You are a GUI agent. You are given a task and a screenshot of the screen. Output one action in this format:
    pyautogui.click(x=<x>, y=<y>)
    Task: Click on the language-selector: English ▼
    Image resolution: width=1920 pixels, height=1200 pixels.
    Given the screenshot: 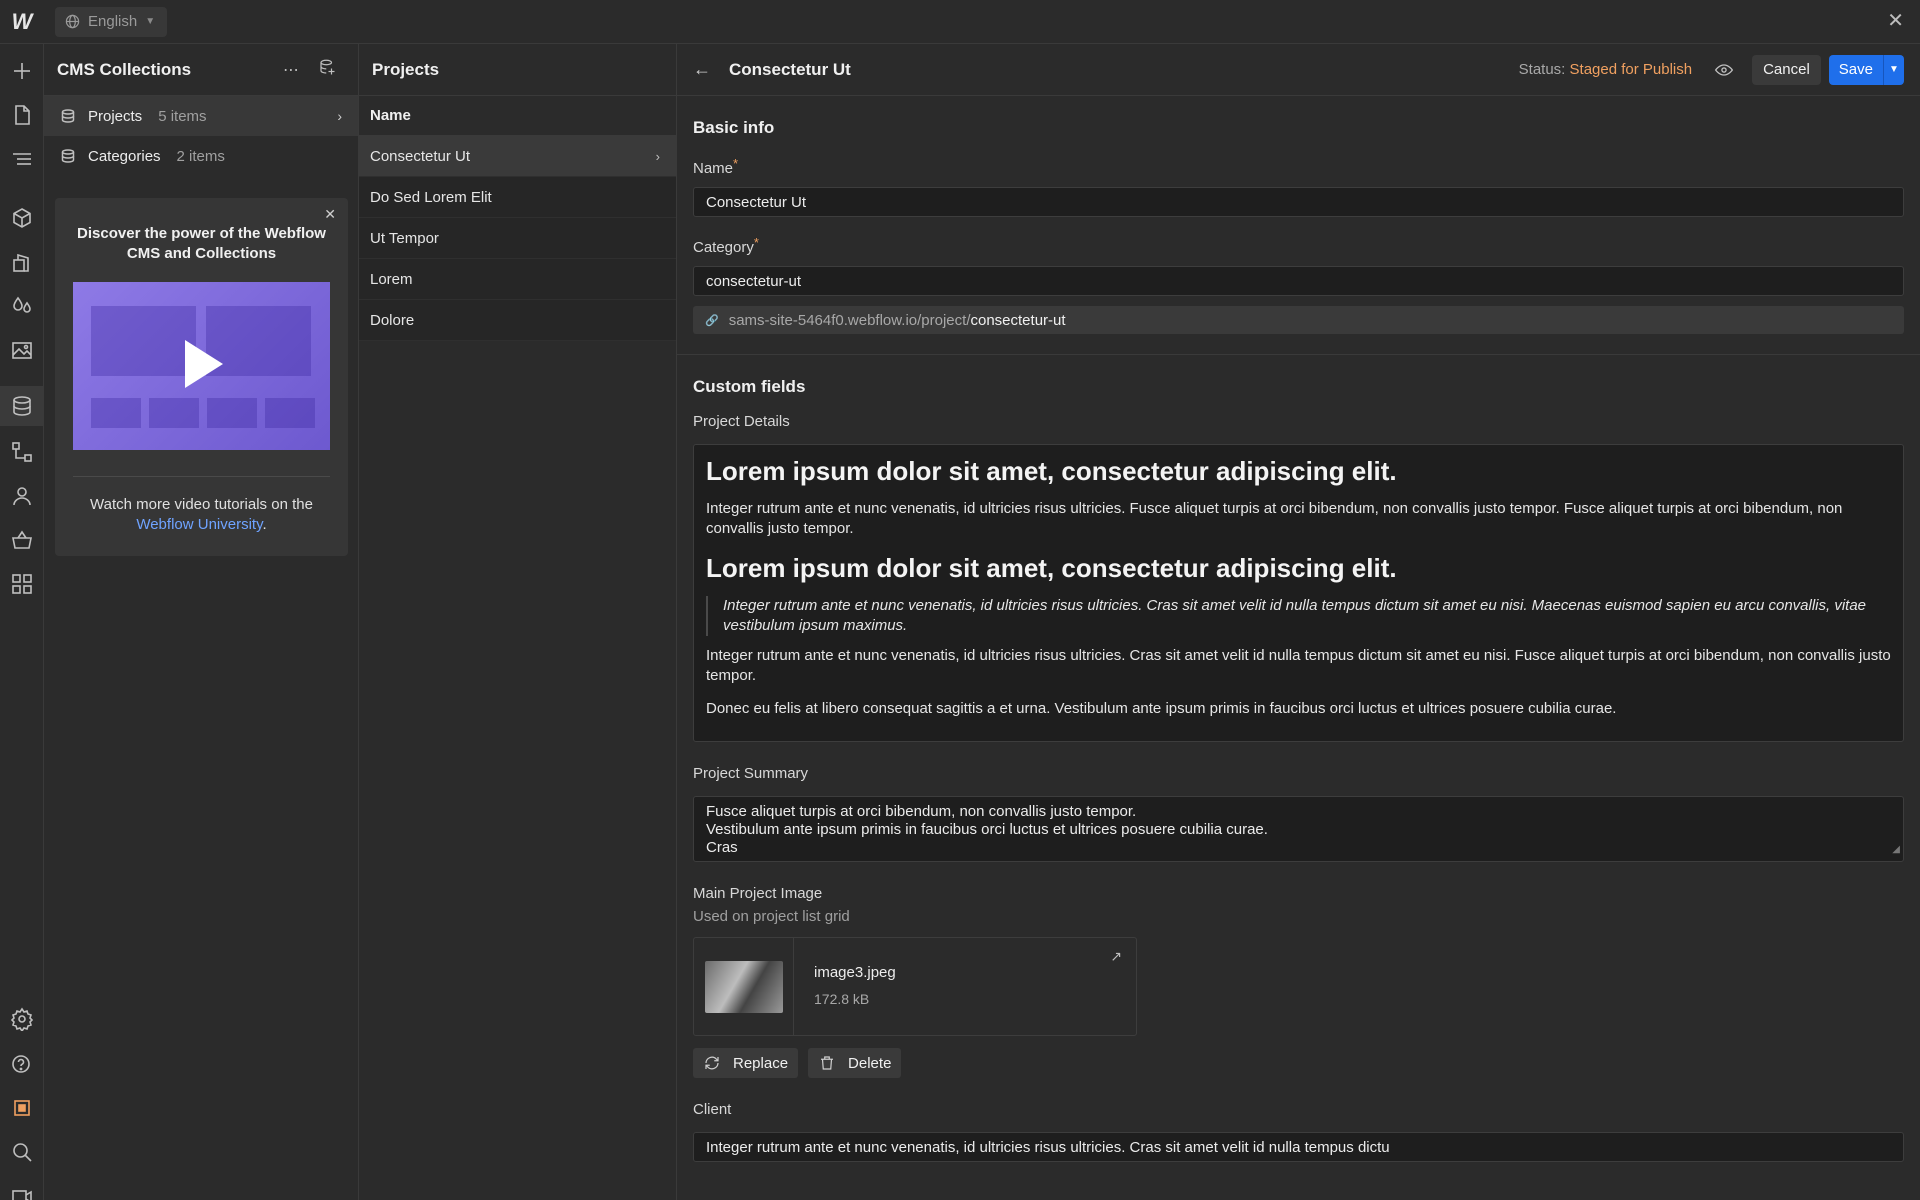 What is the action you would take?
    pyautogui.click(x=111, y=21)
    